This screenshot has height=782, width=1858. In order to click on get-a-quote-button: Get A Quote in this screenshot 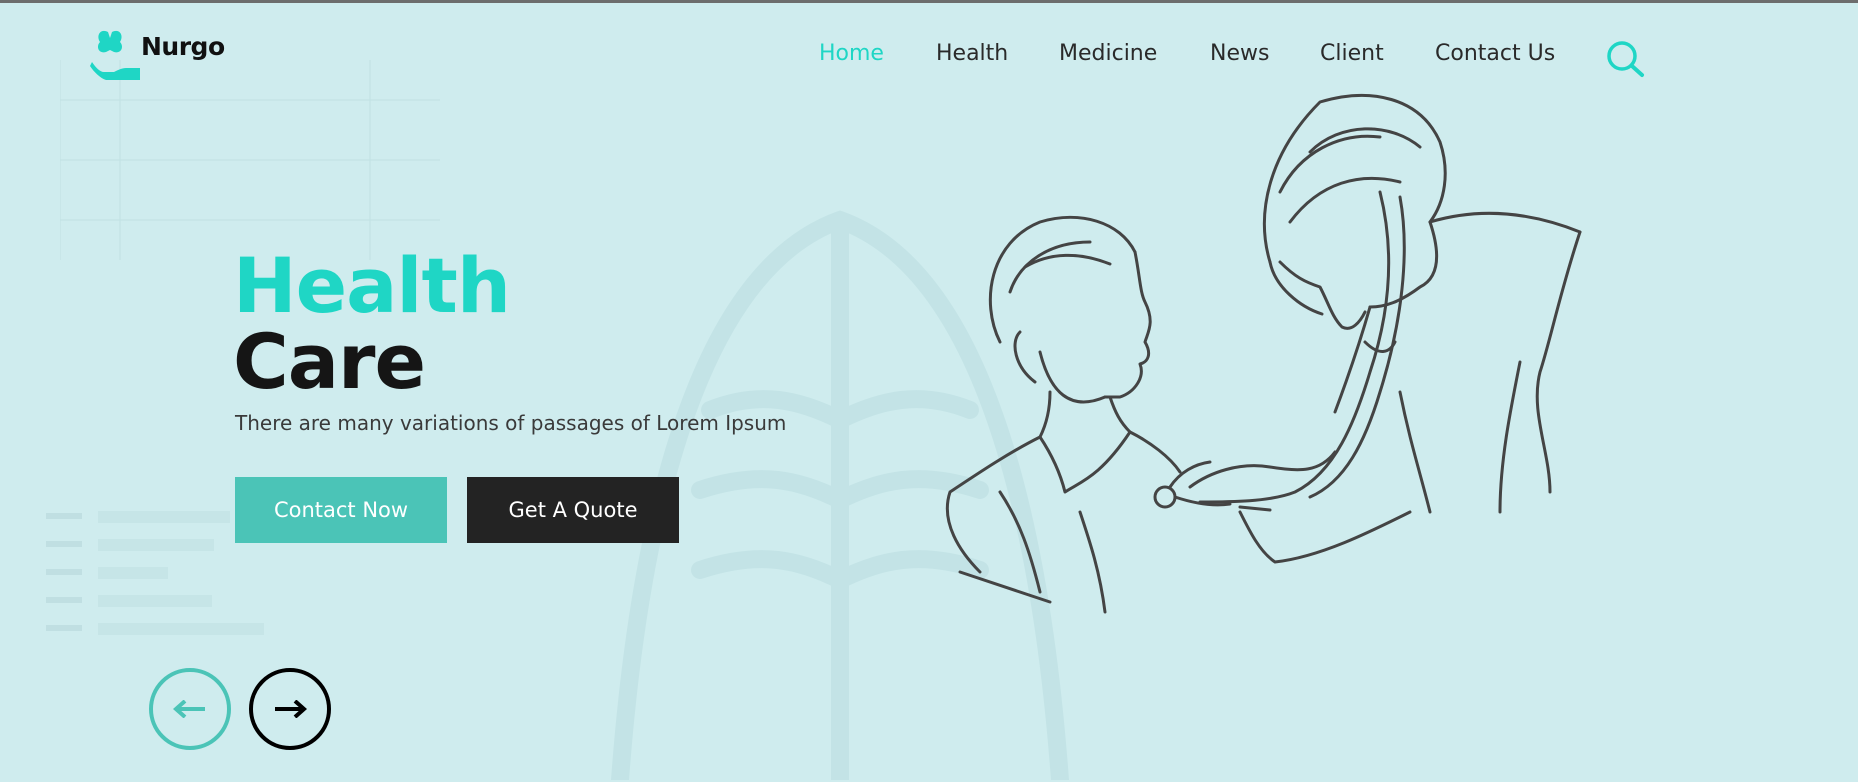, I will do `click(573, 510)`.